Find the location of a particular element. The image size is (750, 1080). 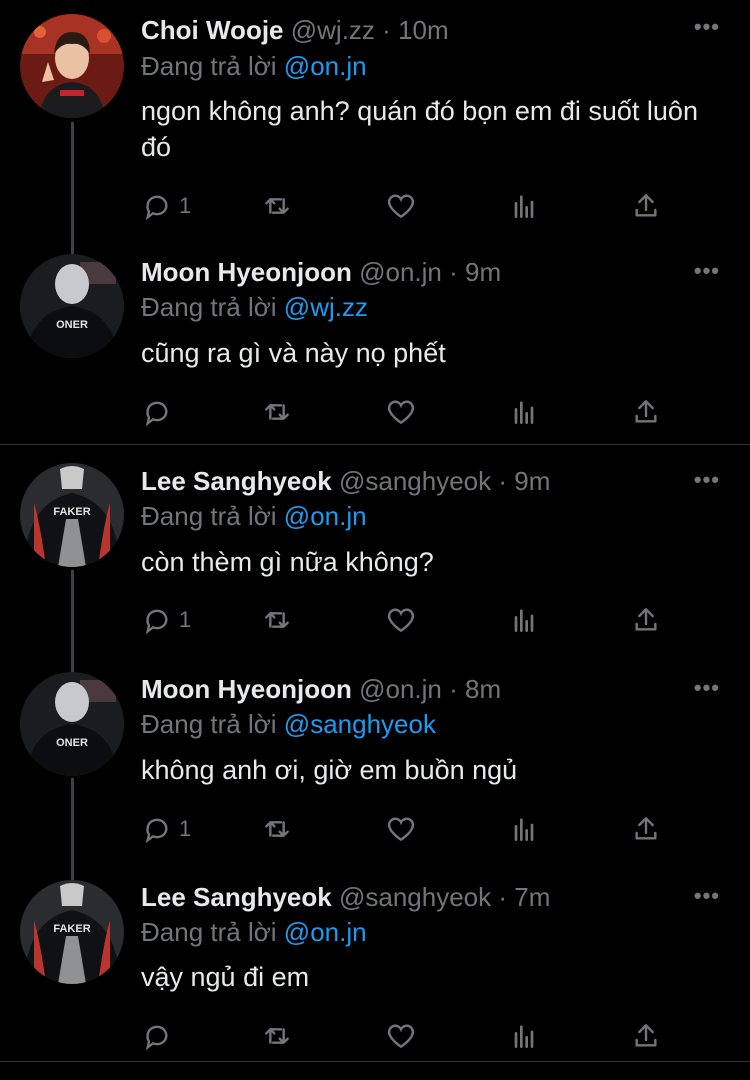

action-bar is located at coordinates (411, 1036).